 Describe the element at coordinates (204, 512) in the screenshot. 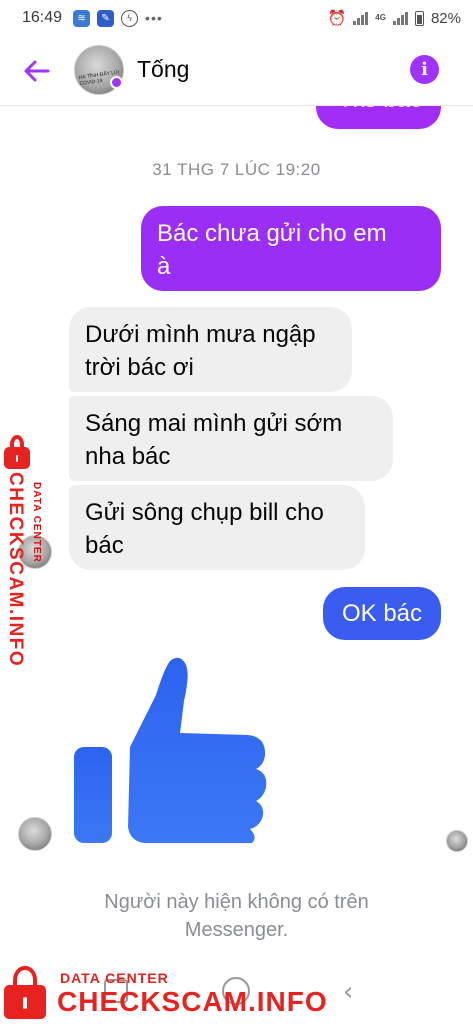

I see `message-text: Gửi sông chụp bill cho` at that location.